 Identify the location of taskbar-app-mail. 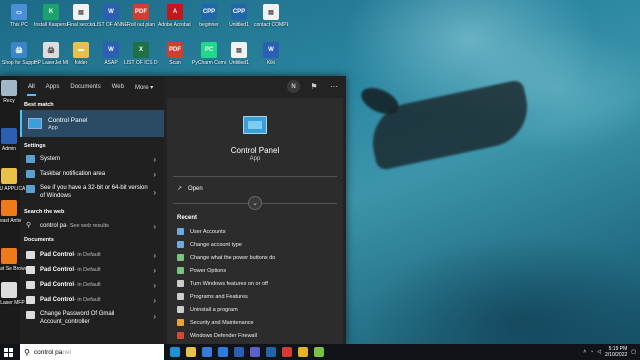
(223, 352).